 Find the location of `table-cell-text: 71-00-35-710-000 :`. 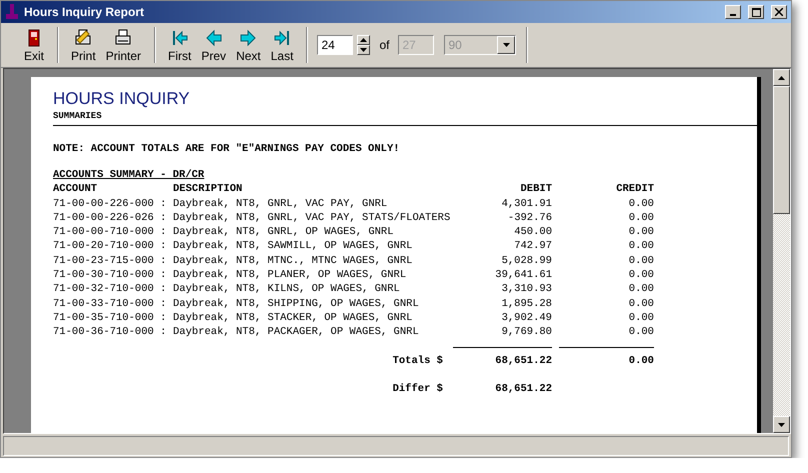

table-cell-text: 71-00-35-710-000 : is located at coordinates (110, 318).